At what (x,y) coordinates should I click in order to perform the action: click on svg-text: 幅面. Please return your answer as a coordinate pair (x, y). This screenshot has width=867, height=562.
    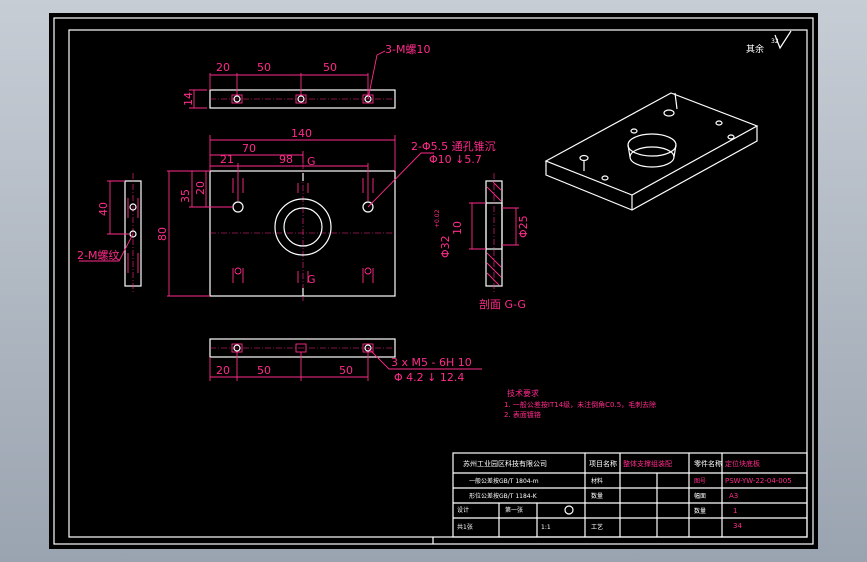
    Looking at the image, I should click on (700, 496).